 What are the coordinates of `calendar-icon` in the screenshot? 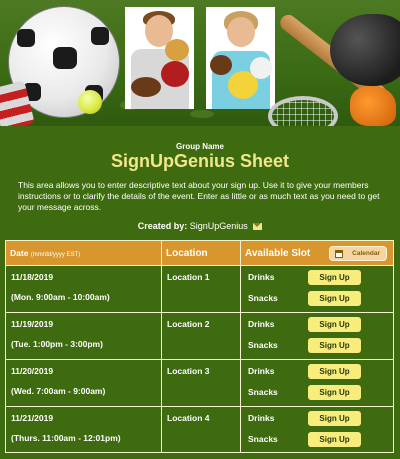 It's located at (339, 254).